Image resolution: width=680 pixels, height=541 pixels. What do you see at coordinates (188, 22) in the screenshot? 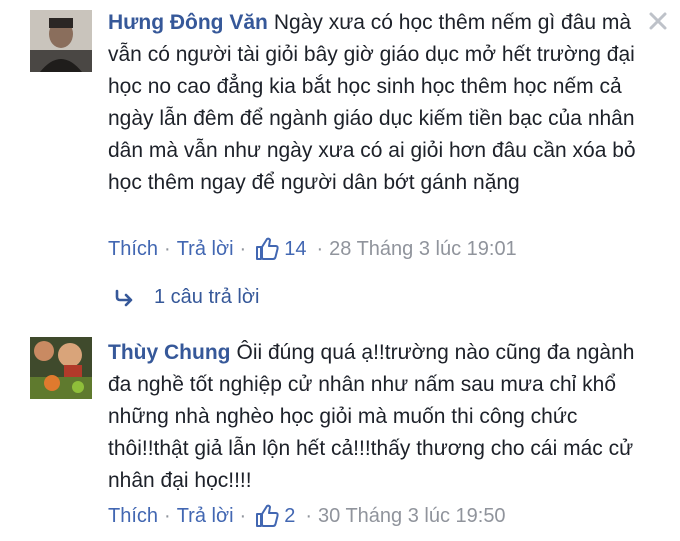
I see `comment-author: Hưng Đông Văn` at bounding box center [188, 22].